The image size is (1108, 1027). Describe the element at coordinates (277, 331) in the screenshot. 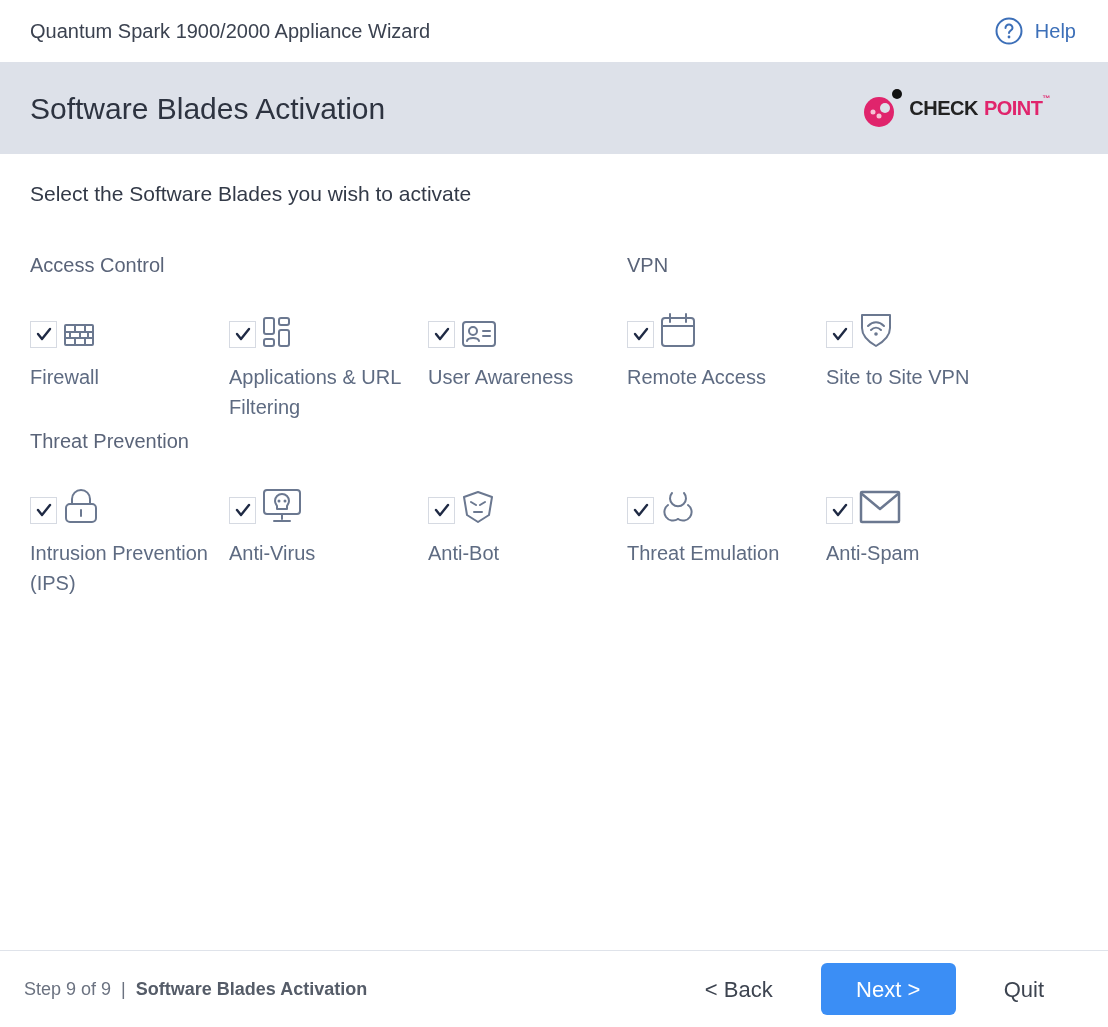

I see `dashboard-icon` at that location.